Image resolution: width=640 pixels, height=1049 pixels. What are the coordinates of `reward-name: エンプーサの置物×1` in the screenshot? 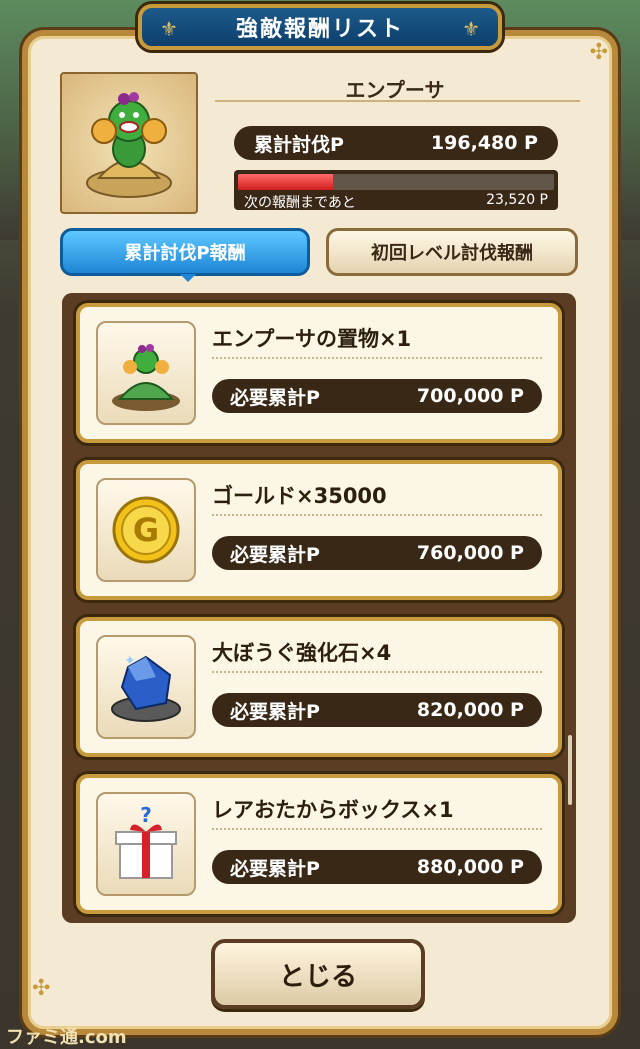 It's located at (312, 339).